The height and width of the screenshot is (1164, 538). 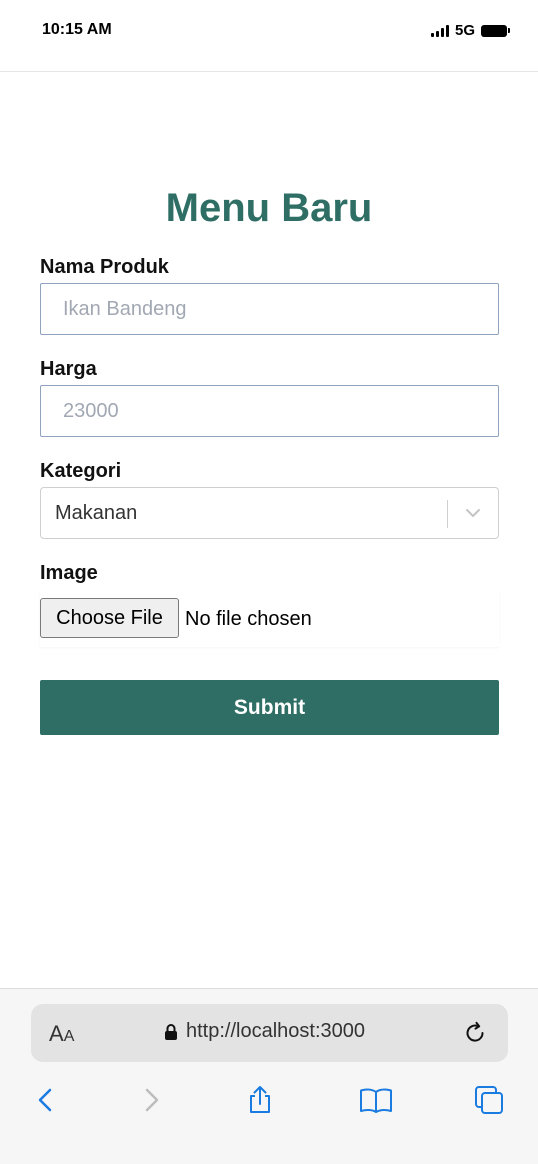 I want to click on harga-label: Harga, so click(x=68, y=369).